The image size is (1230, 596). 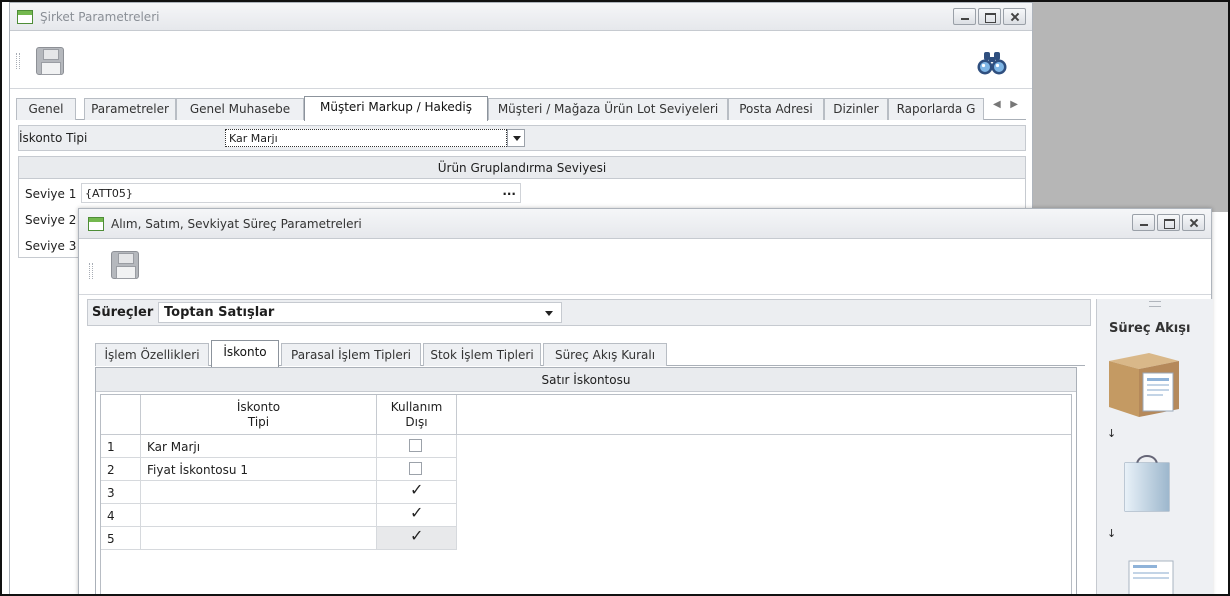 What do you see at coordinates (586, 380) in the screenshot?
I see `panel-title: Satır İskontosu` at bounding box center [586, 380].